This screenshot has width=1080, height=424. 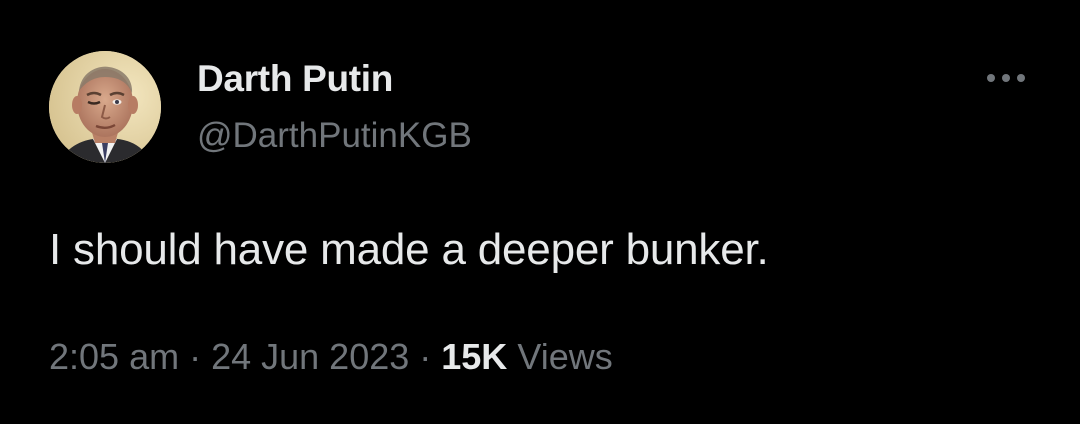 I want to click on more-horizontal-icon, so click(x=1006, y=78).